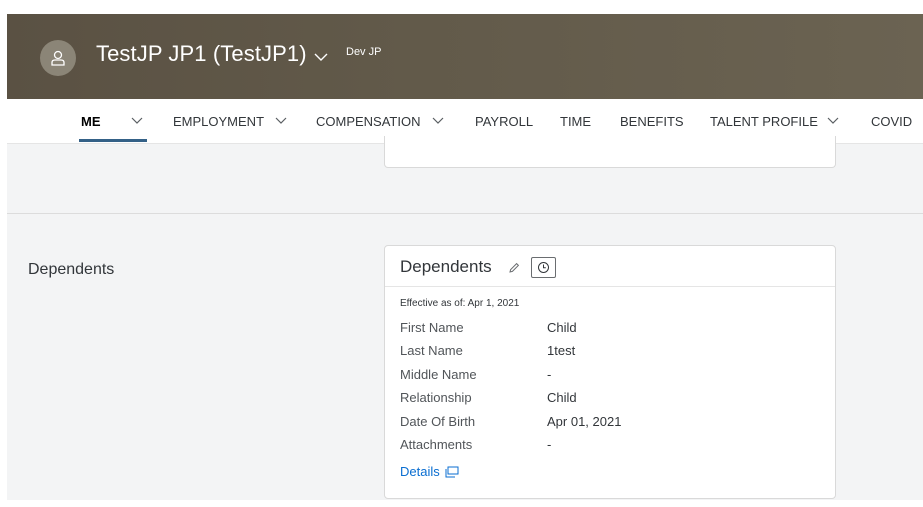 The width and height of the screenshot is (923, 507). I want to click on nav-item-label: PAYROLL, so click(504, 121).